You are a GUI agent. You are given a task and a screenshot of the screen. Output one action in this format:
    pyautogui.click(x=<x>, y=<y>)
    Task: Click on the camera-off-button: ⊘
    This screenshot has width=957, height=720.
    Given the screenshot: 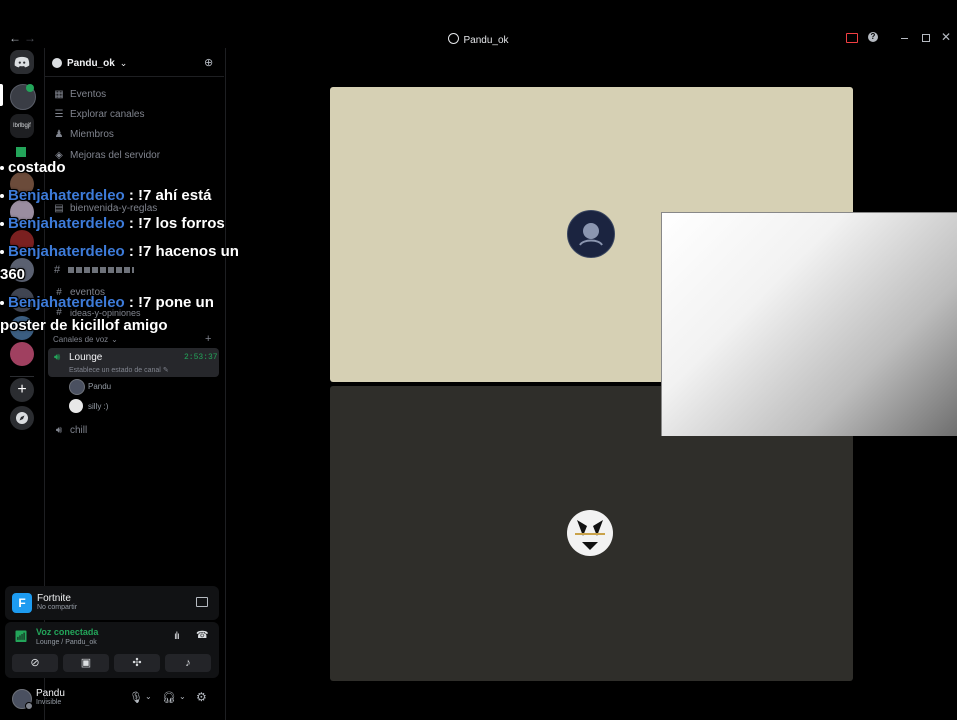 What is the action you would take?
    pyautogui.click(x=35, y=663)
    